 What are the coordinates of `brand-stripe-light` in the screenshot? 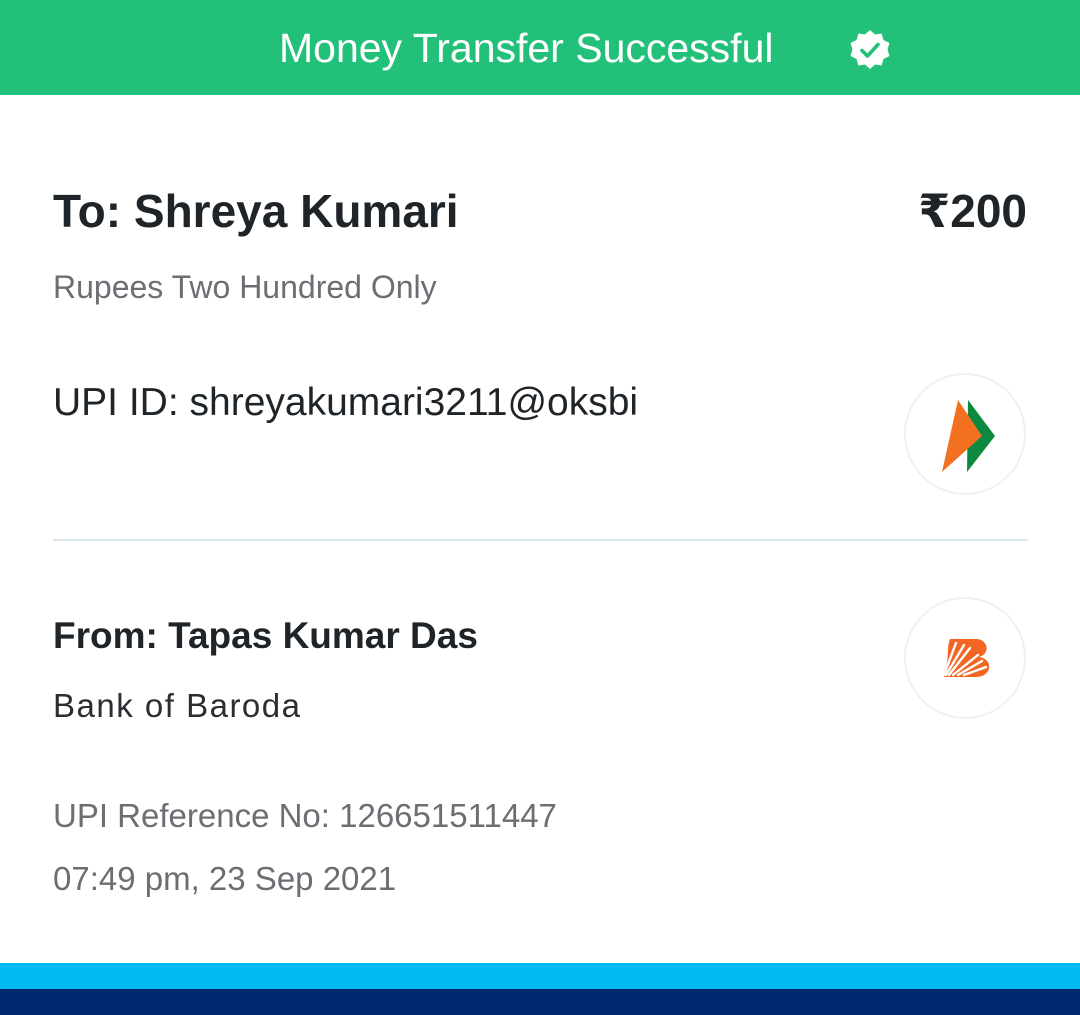 It's located at (540, 976).